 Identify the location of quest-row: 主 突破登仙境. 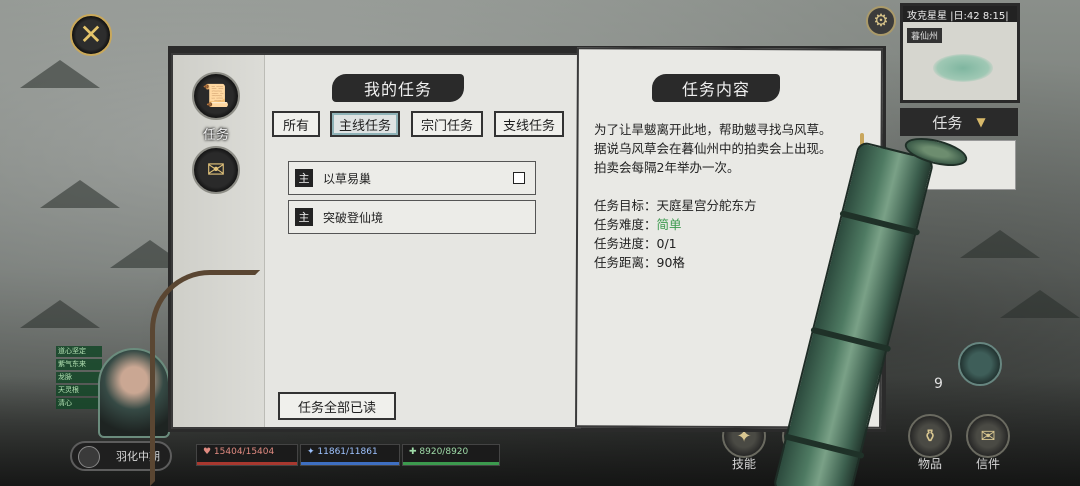
(412, 217).